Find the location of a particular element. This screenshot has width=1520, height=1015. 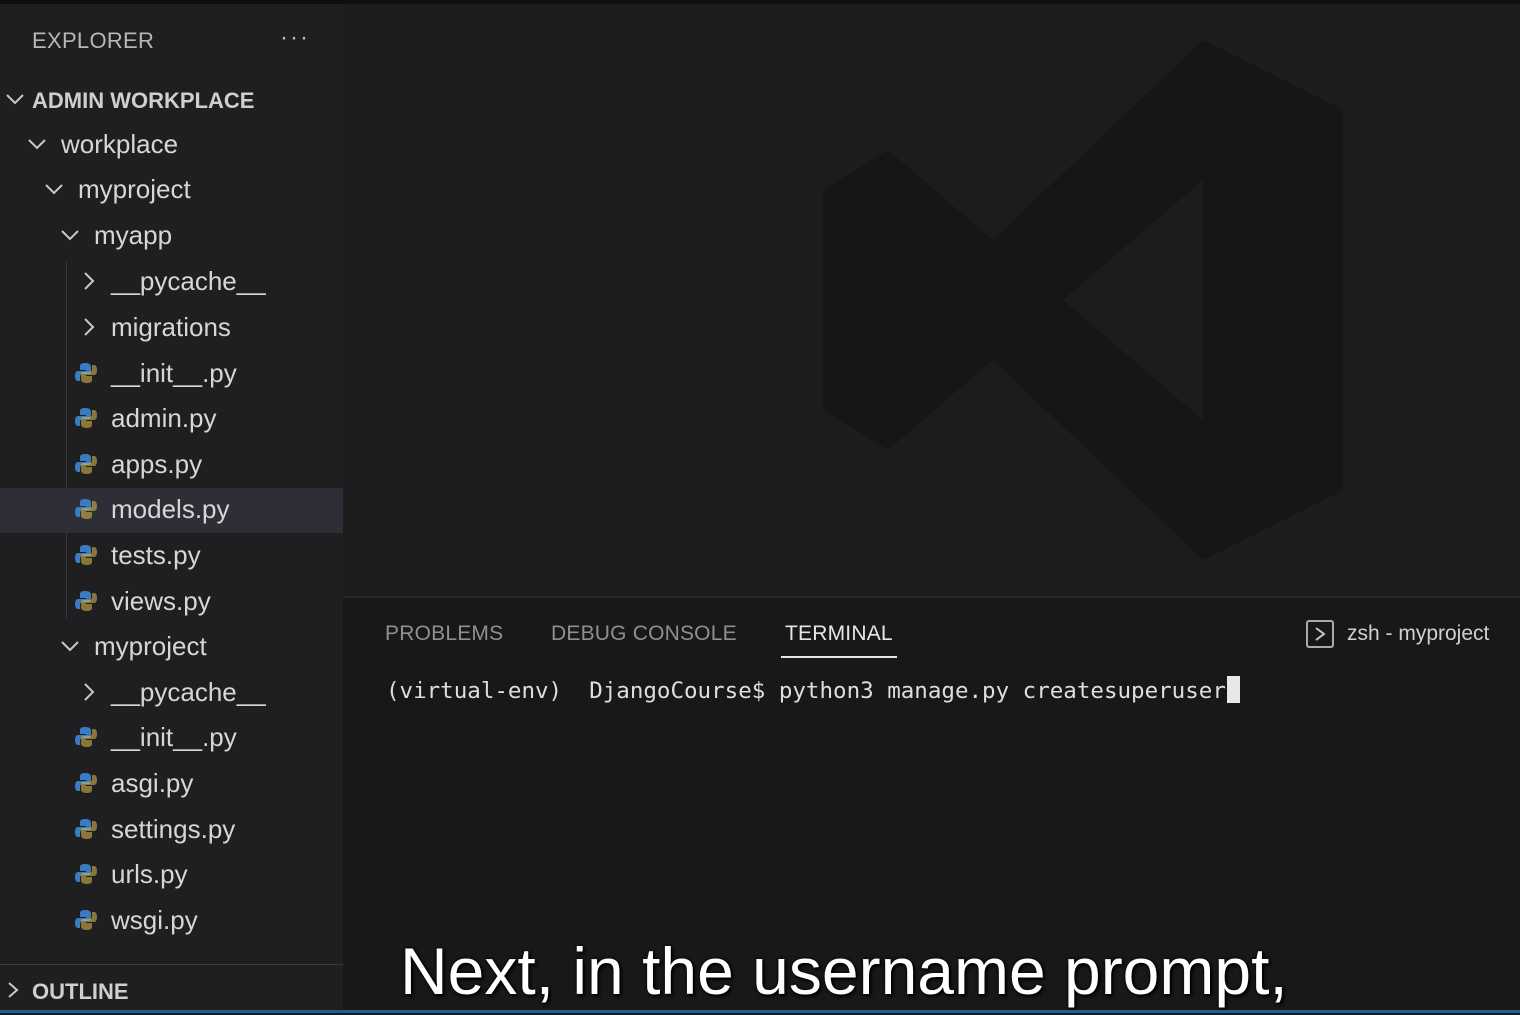

tree-item-label: apps.py is located at coordinates (157, 464).